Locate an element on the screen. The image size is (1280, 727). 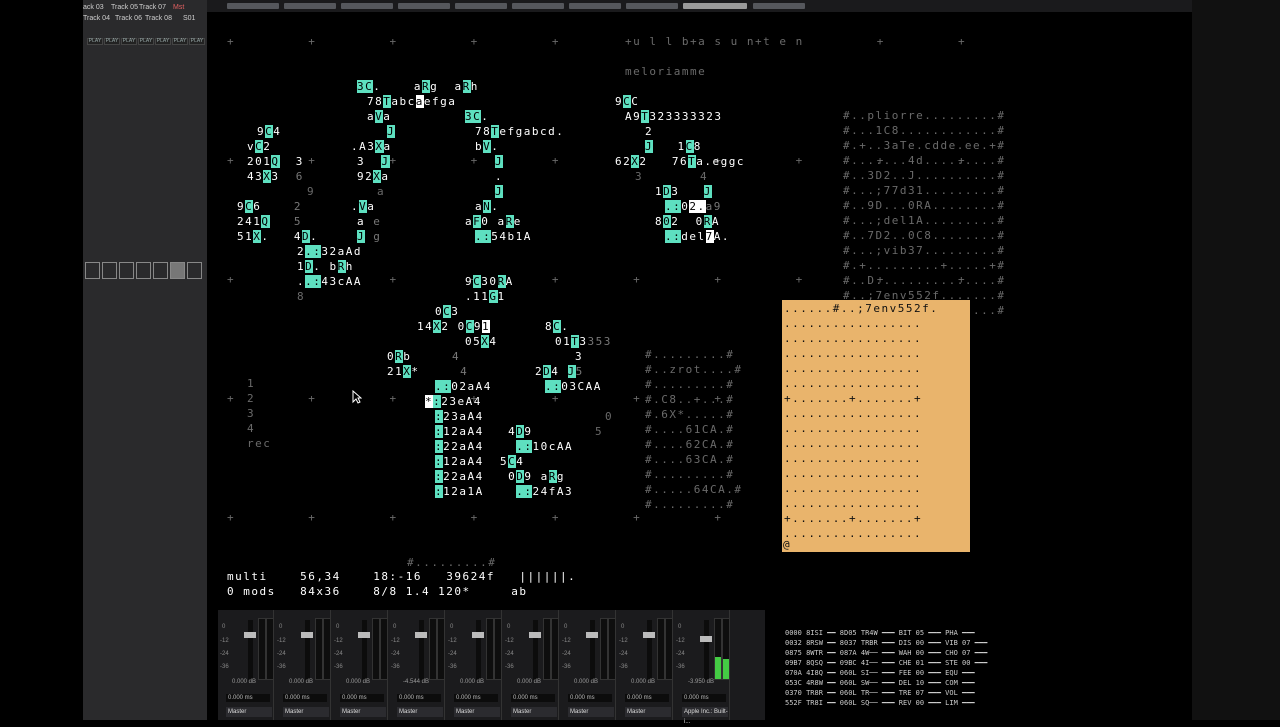
operator-cluster: ..:43cAA is located at coordinates (329, 281).